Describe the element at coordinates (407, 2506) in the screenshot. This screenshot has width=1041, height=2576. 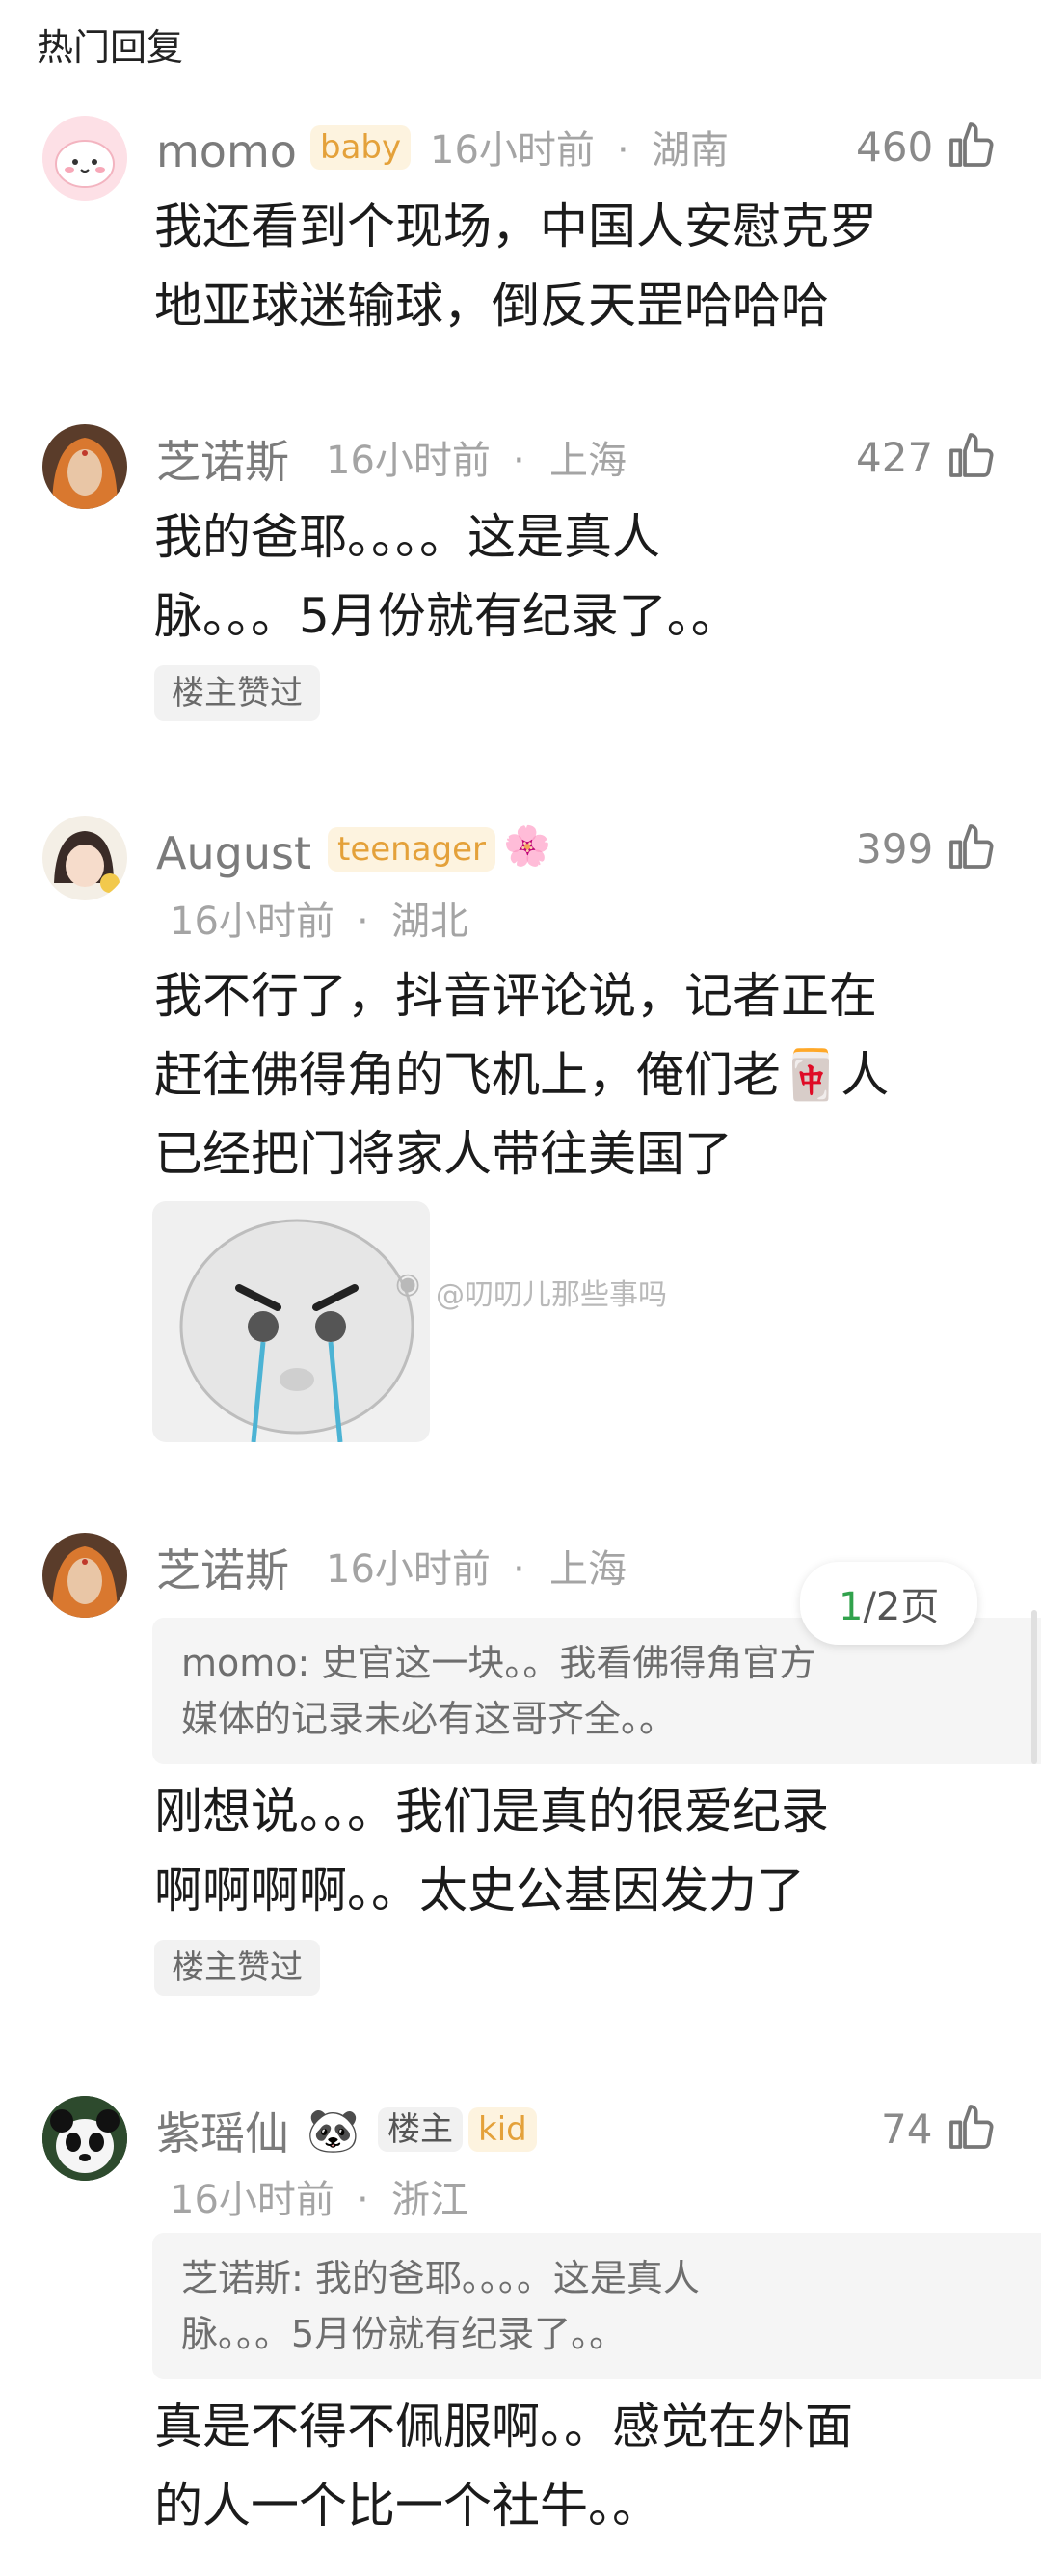
I see `comment-line: 的人一个比一个社牛。。` at that location.